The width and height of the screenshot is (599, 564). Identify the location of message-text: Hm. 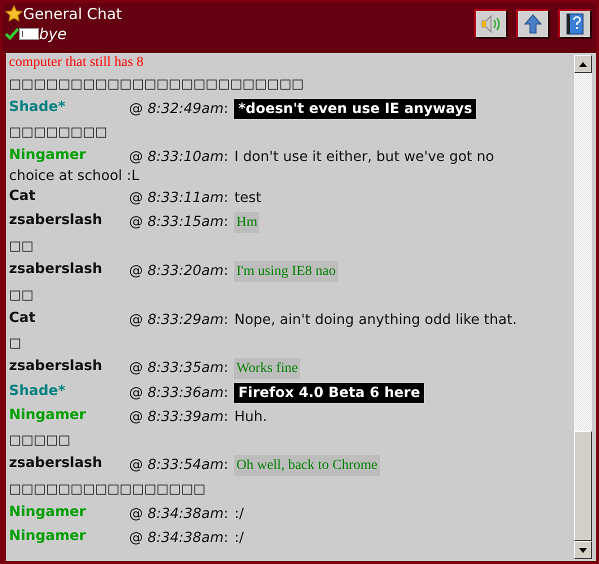
(247, 222).